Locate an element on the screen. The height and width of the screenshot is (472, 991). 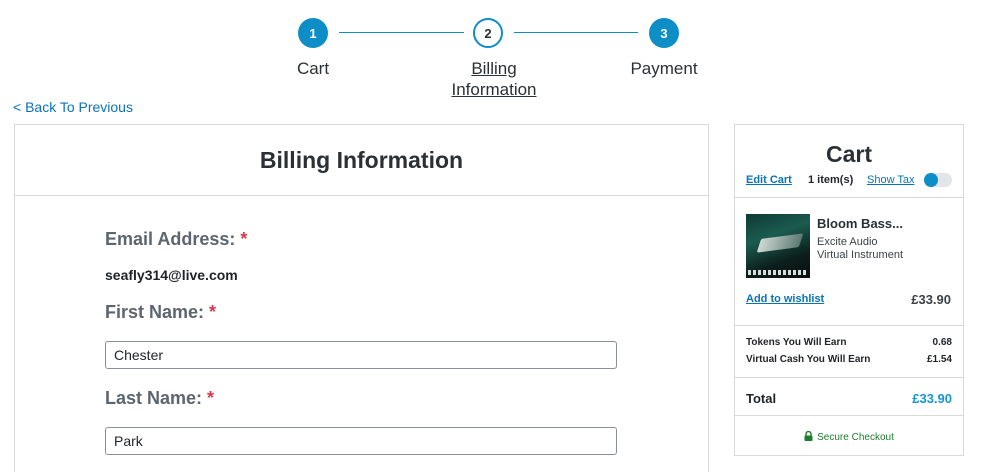
edit-cart-link: Edit Cart is located at coordinates (769, 180).